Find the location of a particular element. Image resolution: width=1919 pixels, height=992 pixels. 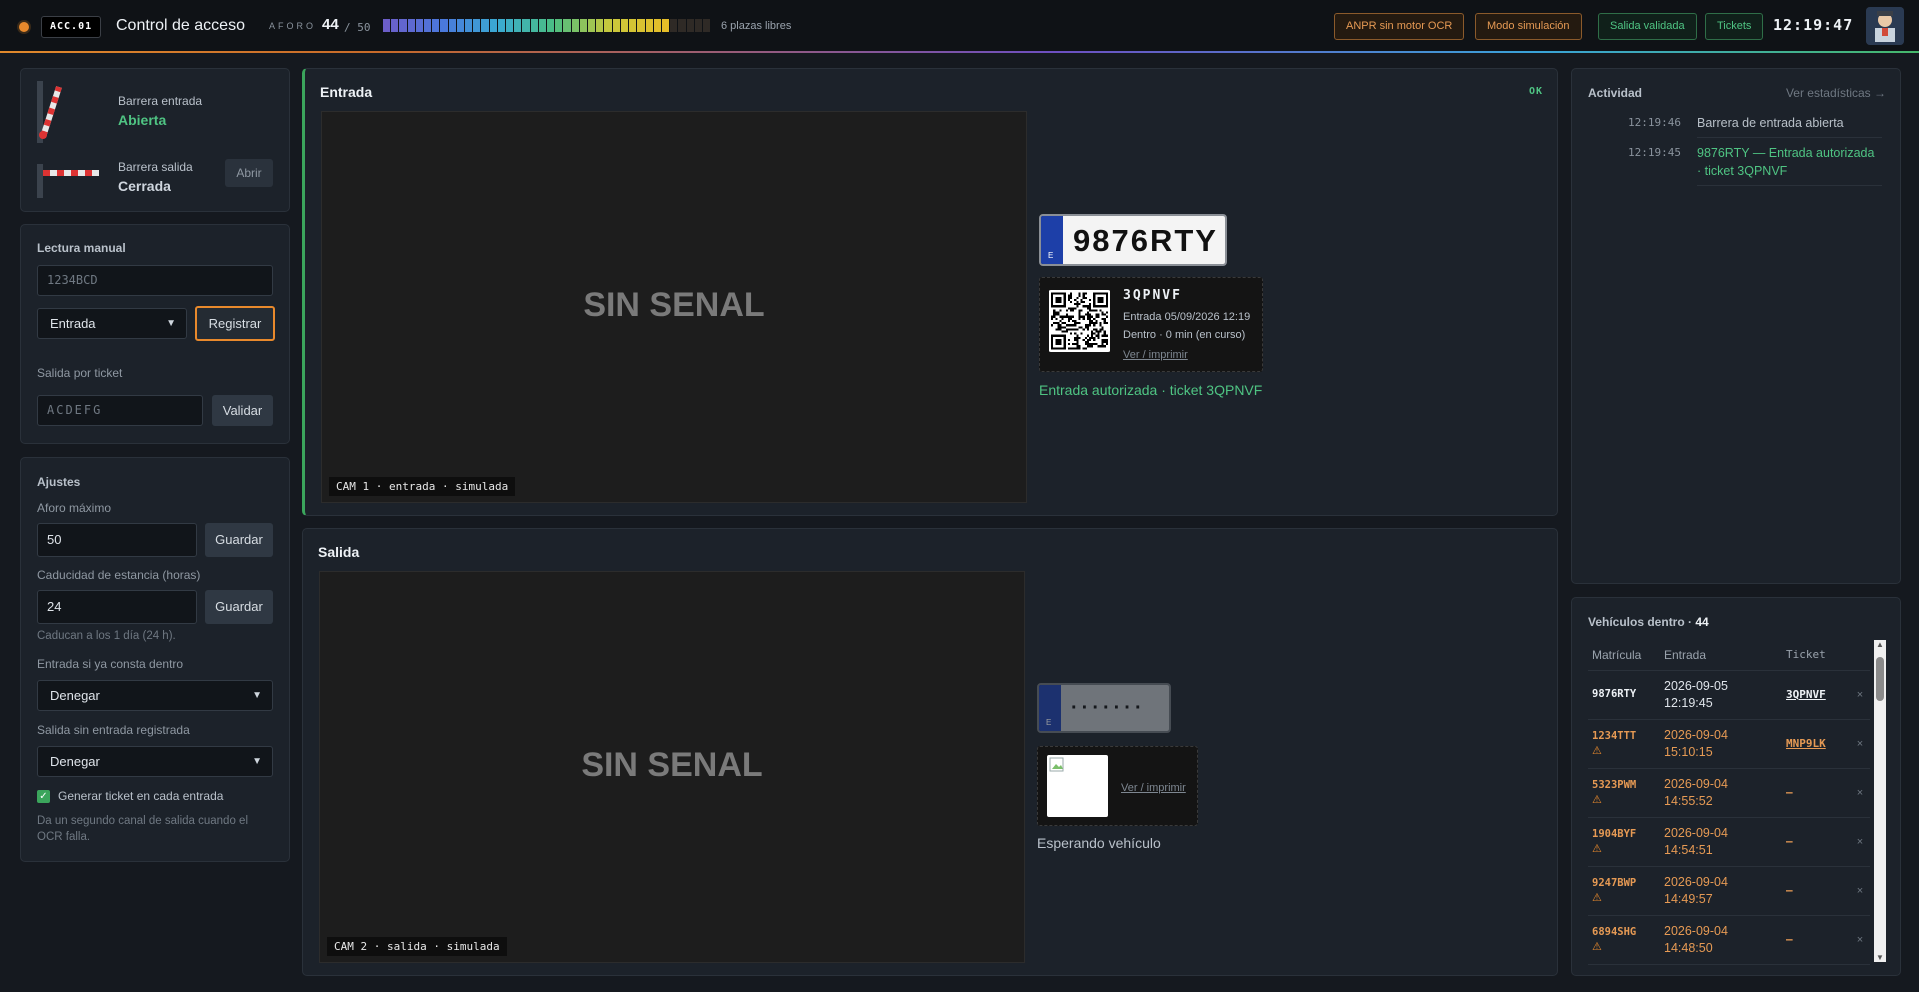

manual-title: Lectura manual is located at coordinates (81, 248).